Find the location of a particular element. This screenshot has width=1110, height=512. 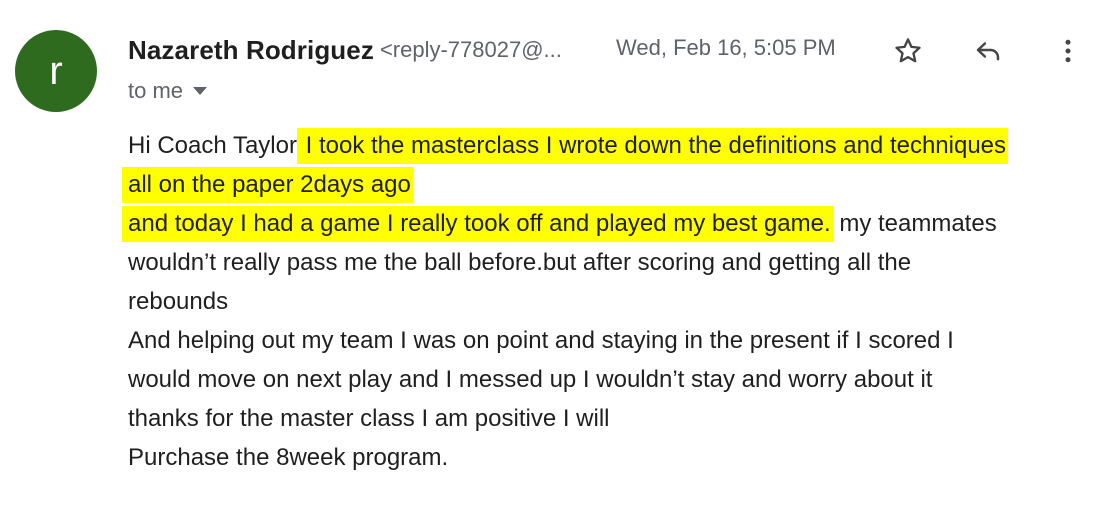

star-button is located at coordinates (908, 51).